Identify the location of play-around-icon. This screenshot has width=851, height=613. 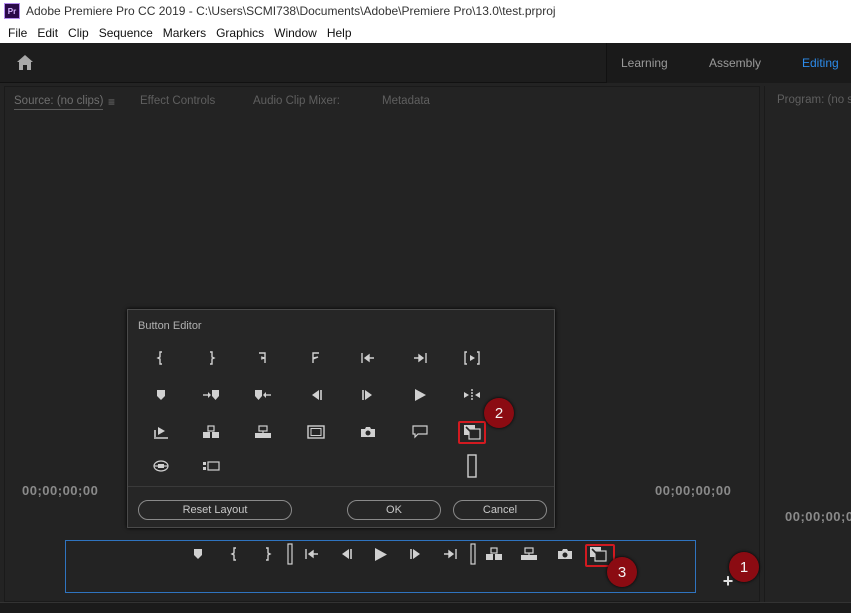
(161, 432).